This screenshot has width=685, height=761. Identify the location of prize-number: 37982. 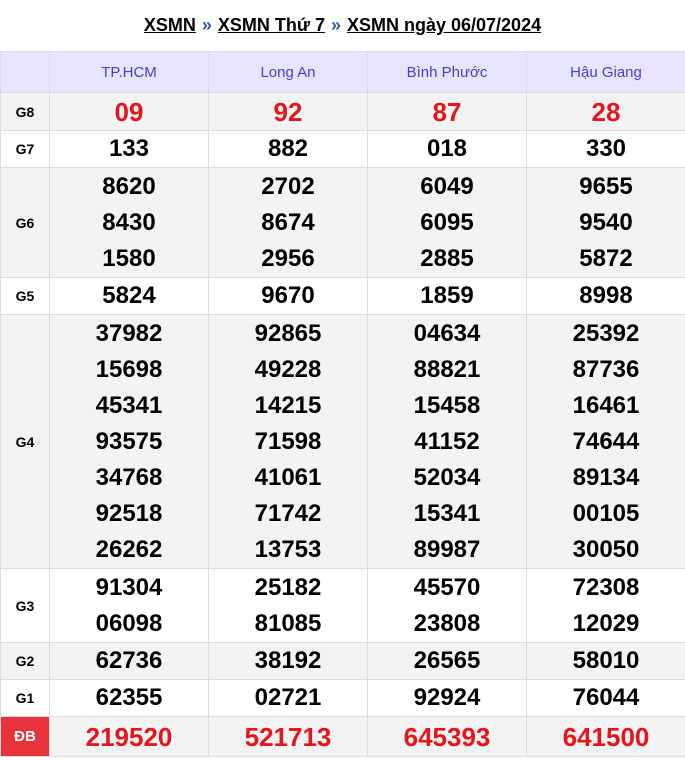
(129, 333).